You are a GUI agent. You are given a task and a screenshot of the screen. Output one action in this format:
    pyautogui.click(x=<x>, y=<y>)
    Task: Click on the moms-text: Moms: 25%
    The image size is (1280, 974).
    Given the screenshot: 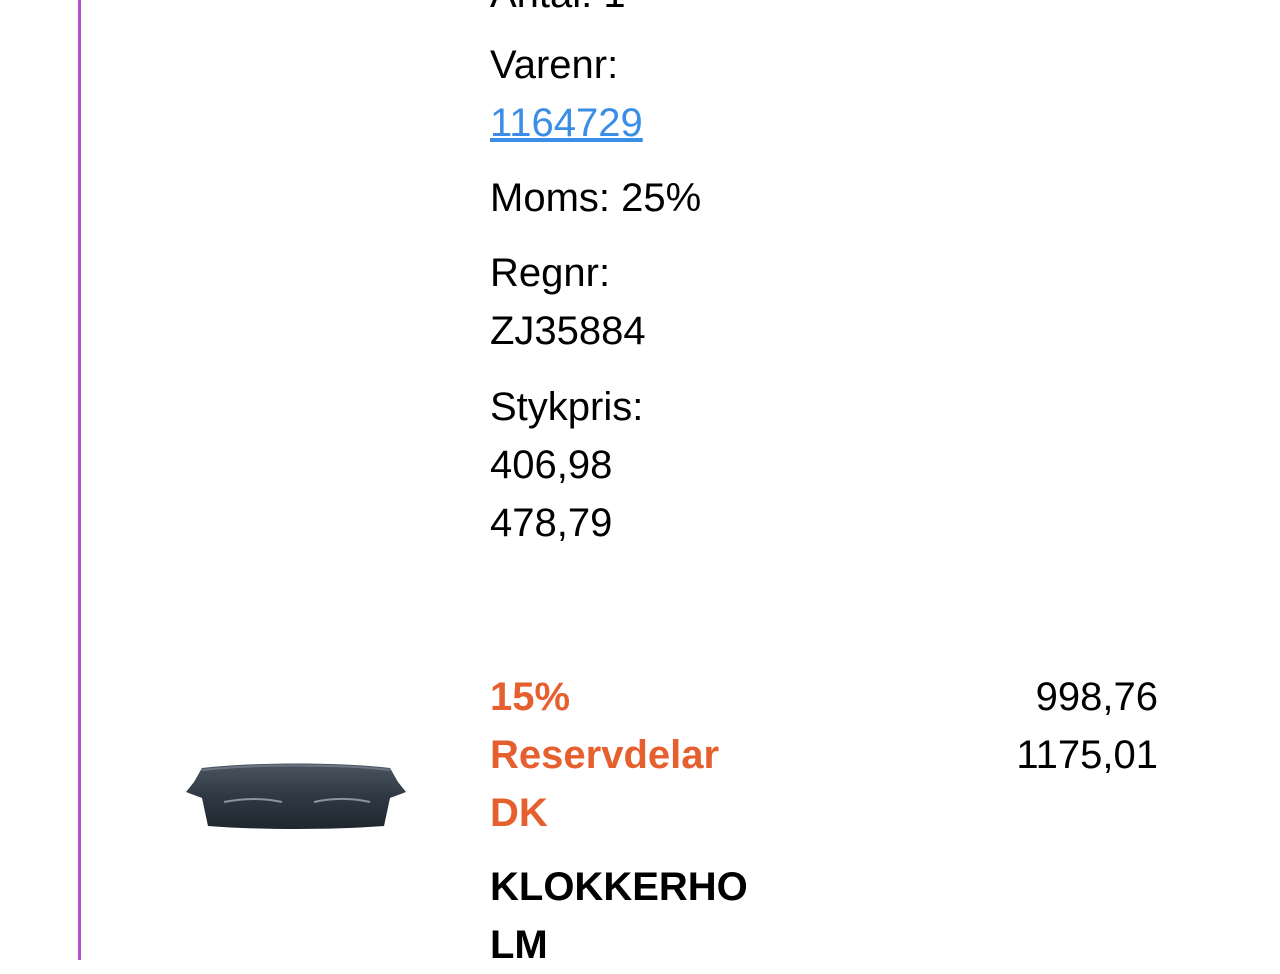 What is the action you would take?
    pyautogui.click(x=596, y=198)
    